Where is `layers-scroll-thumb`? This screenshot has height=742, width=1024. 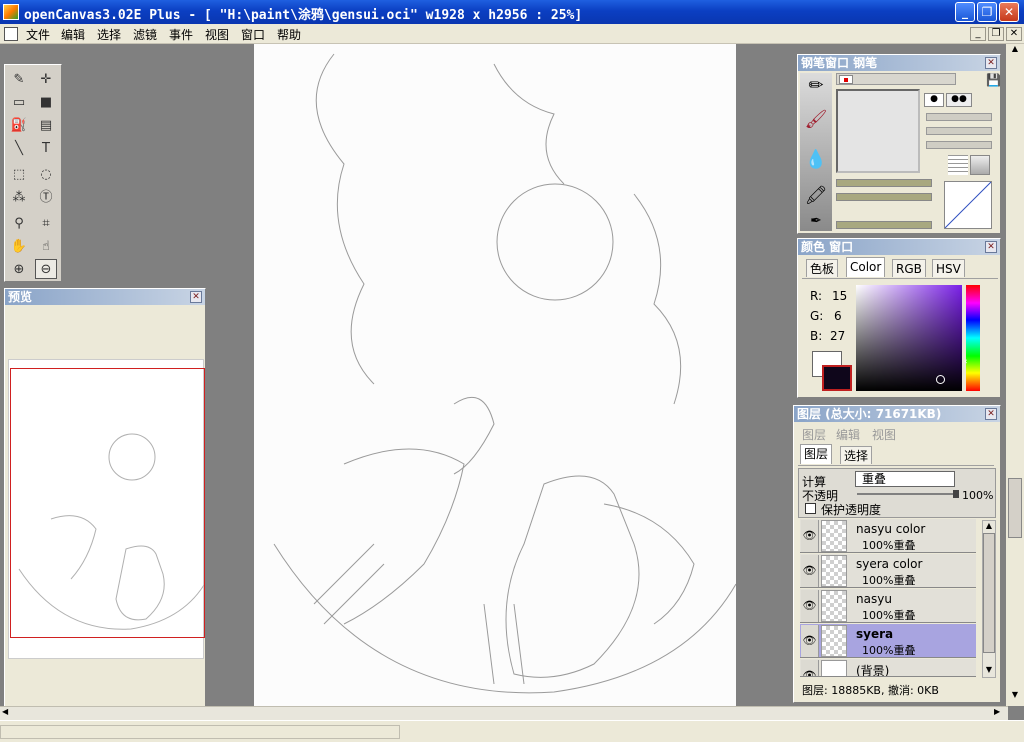
layers-scroll-thumb is located at coordinates (989, 593).